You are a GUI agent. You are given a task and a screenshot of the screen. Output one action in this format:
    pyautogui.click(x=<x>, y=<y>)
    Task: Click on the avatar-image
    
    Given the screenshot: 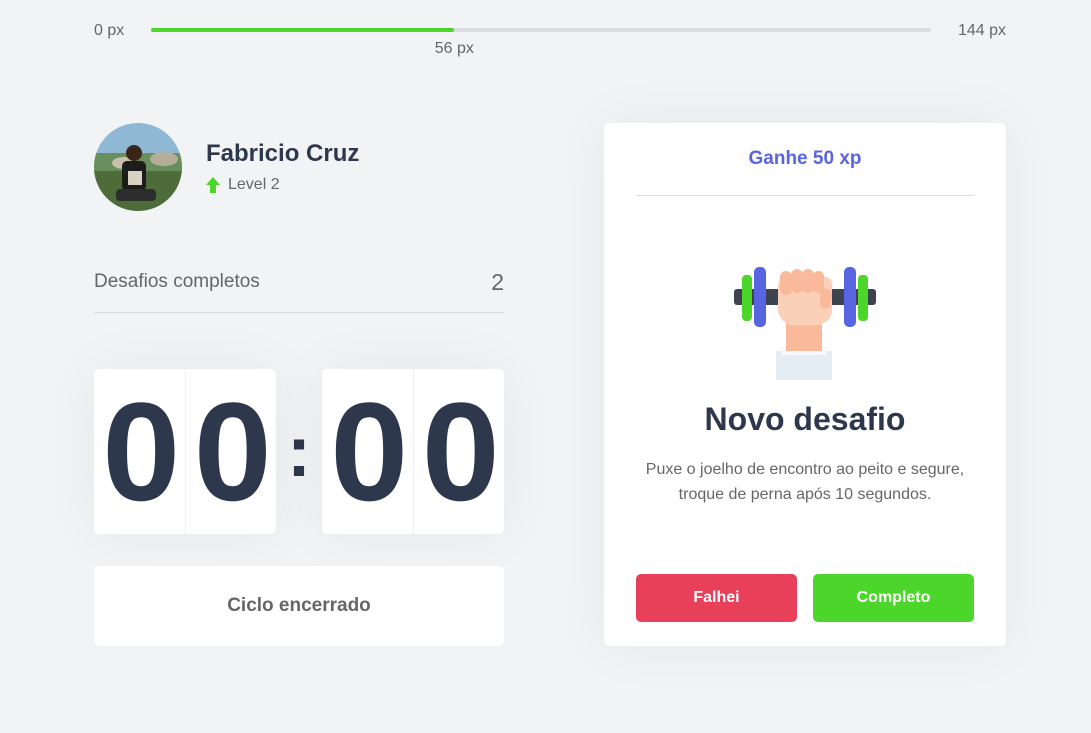 What is the action you would take?
    pyautogui.click(x=138, y=167)
    